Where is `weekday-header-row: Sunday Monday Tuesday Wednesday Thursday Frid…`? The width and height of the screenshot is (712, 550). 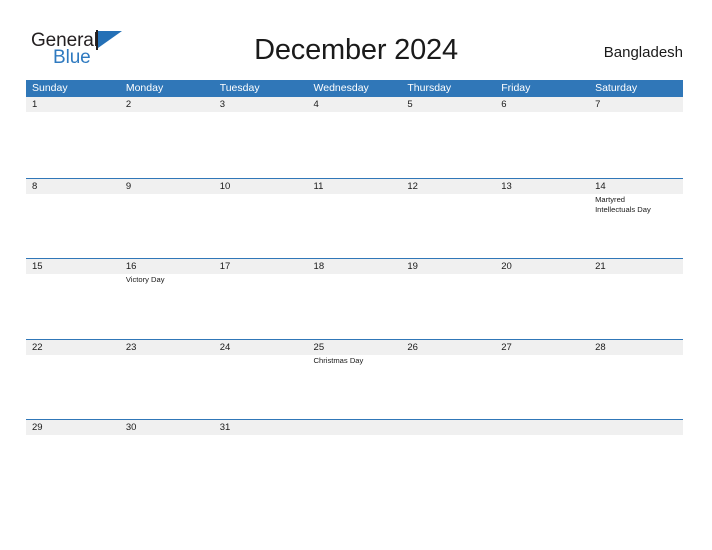
weekday-header-row: Sunday Monday Tuesday Wednesday Thursday Frid… is located at coordinates (354, 88).